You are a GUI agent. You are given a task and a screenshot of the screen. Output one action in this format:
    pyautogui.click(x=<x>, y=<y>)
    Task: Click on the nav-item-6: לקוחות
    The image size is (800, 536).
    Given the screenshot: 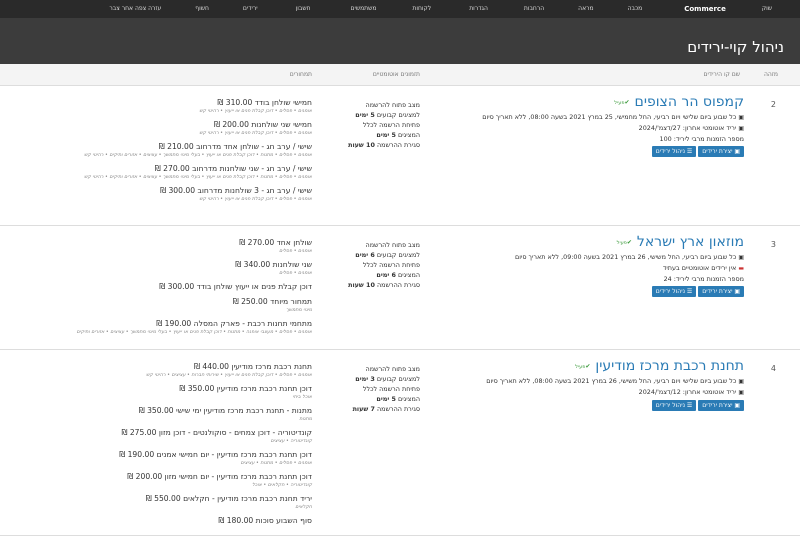 What is the action you would take?
    pyautogui.click(x=421, y=9)
    